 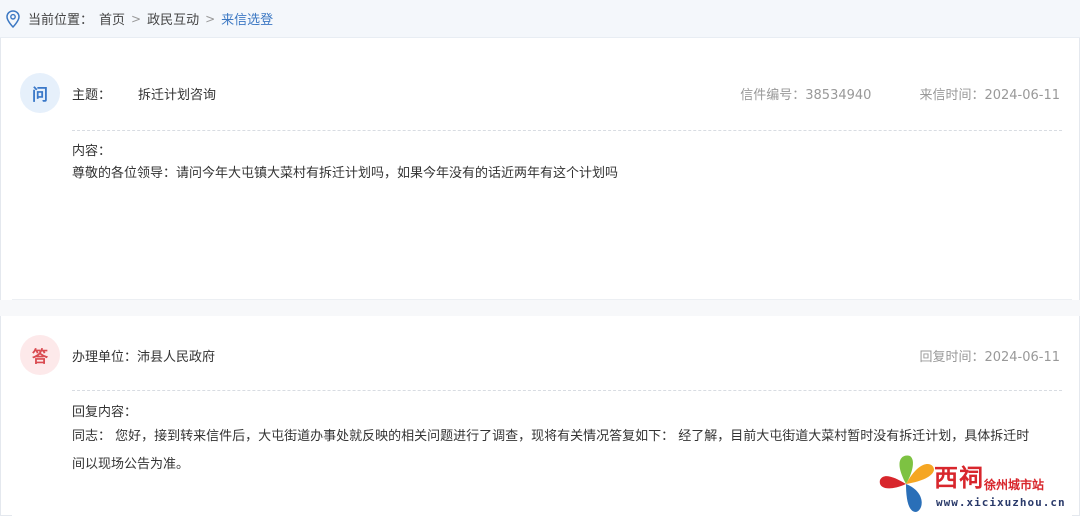 What do you see at coordinates (61, 20) in the screenshot?
I see `breadcrumb-prefix: 当前位置：` at bounding box center [61, 20].